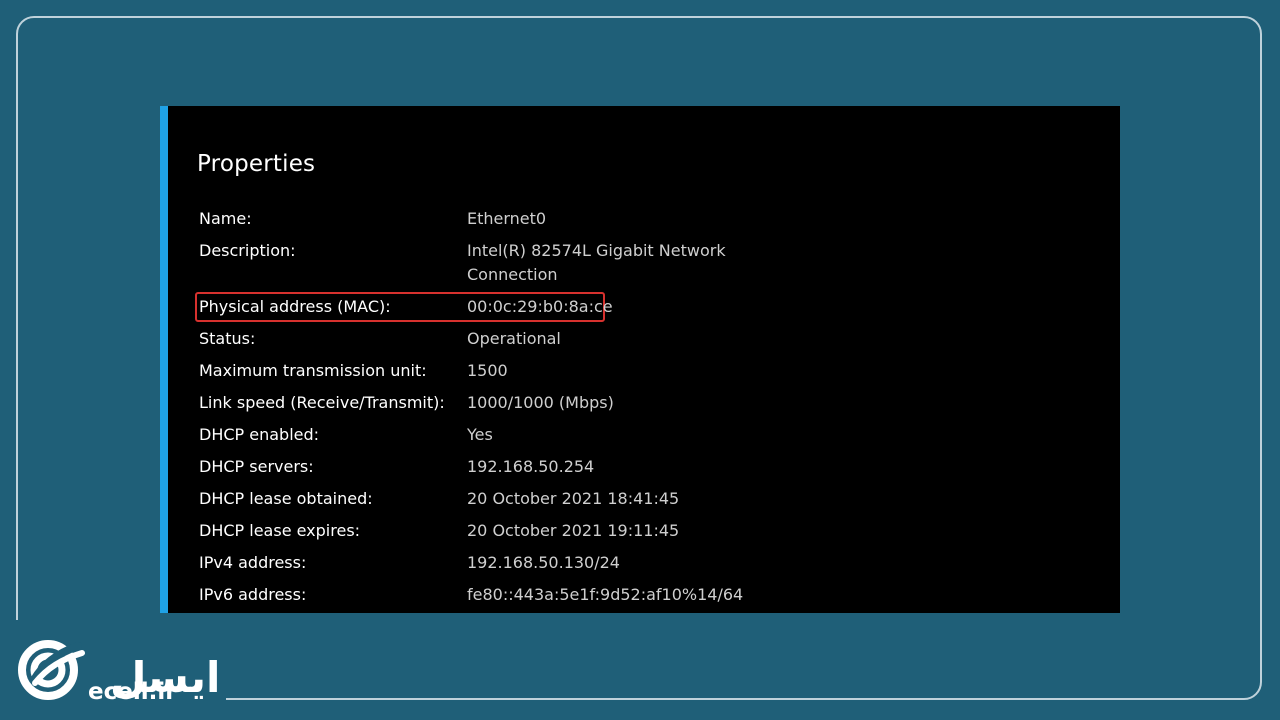  What do you see at coordinates (164, 359) in the screenshot?
I see `accent-bar` at bounding box center [164, 359].